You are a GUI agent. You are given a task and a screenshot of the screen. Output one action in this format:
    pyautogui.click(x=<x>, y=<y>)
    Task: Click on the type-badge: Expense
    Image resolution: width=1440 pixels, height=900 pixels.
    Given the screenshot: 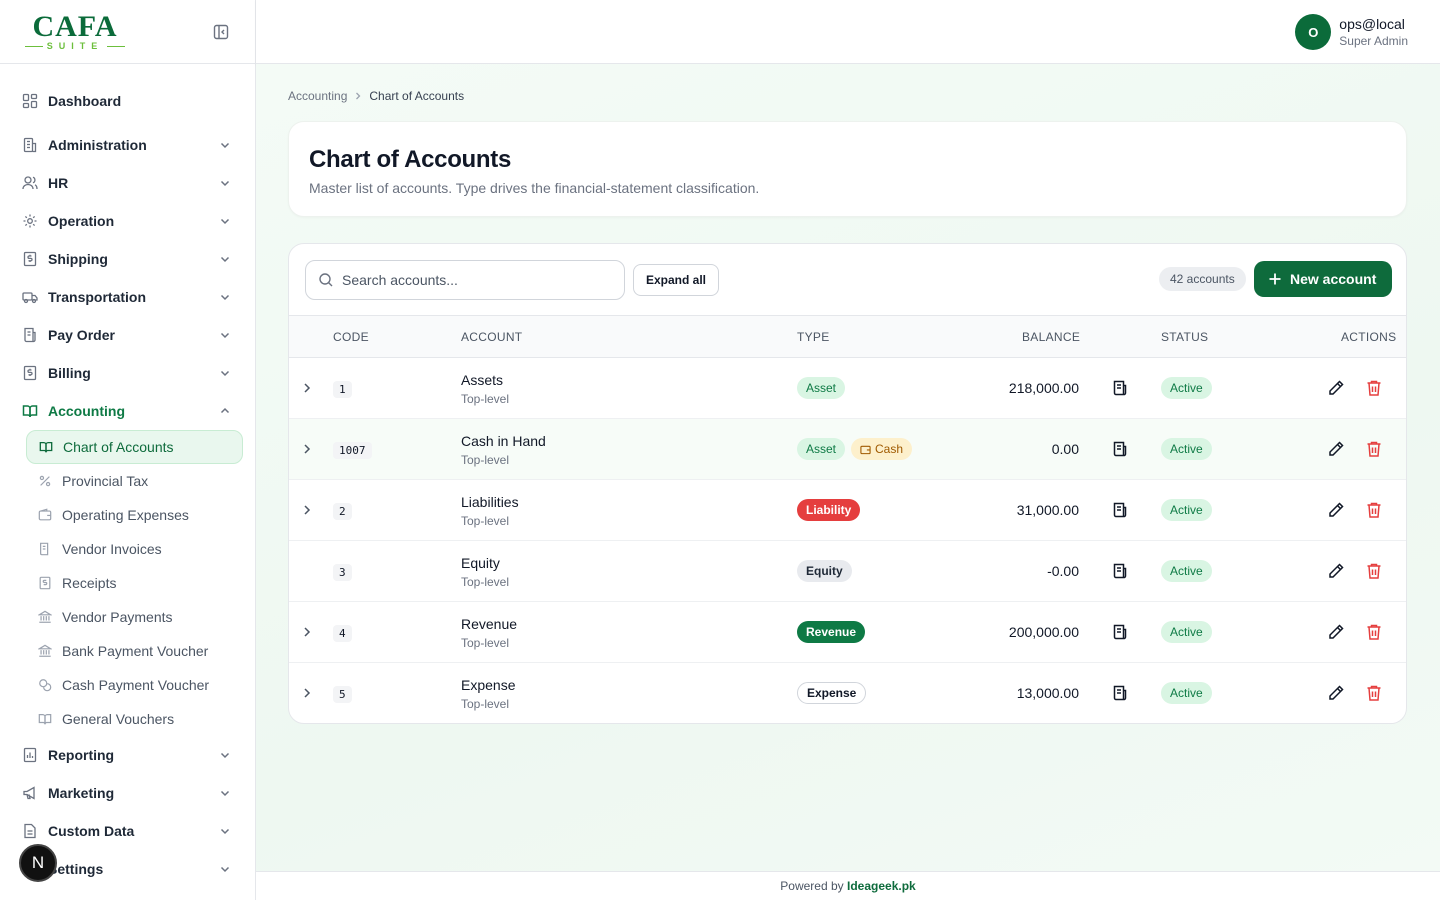 What is the action you would take?
    pyautogui.click(x=832, y=693)
    